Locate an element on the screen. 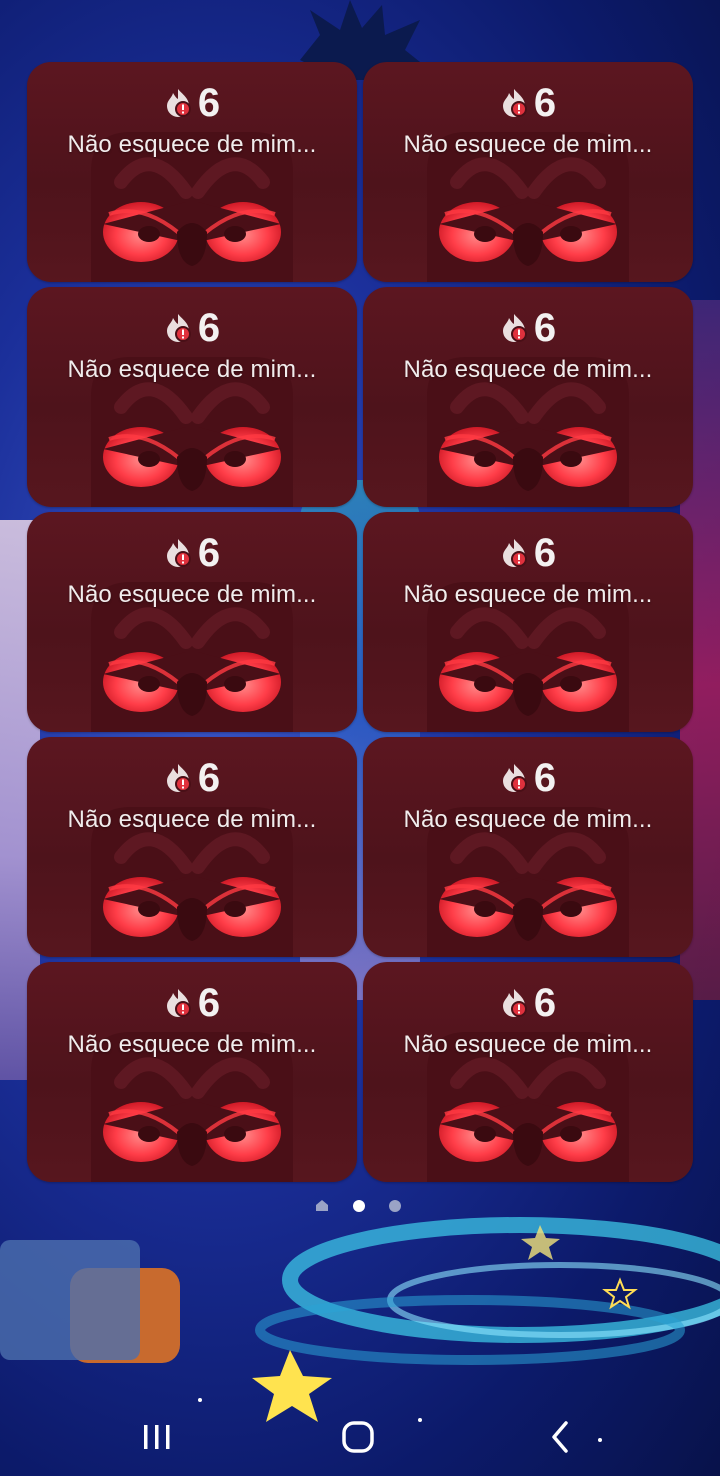 Image resolution: width=720 pixels, height=1476 pixels. page-dot-active is located at coordinates (359, 1206).